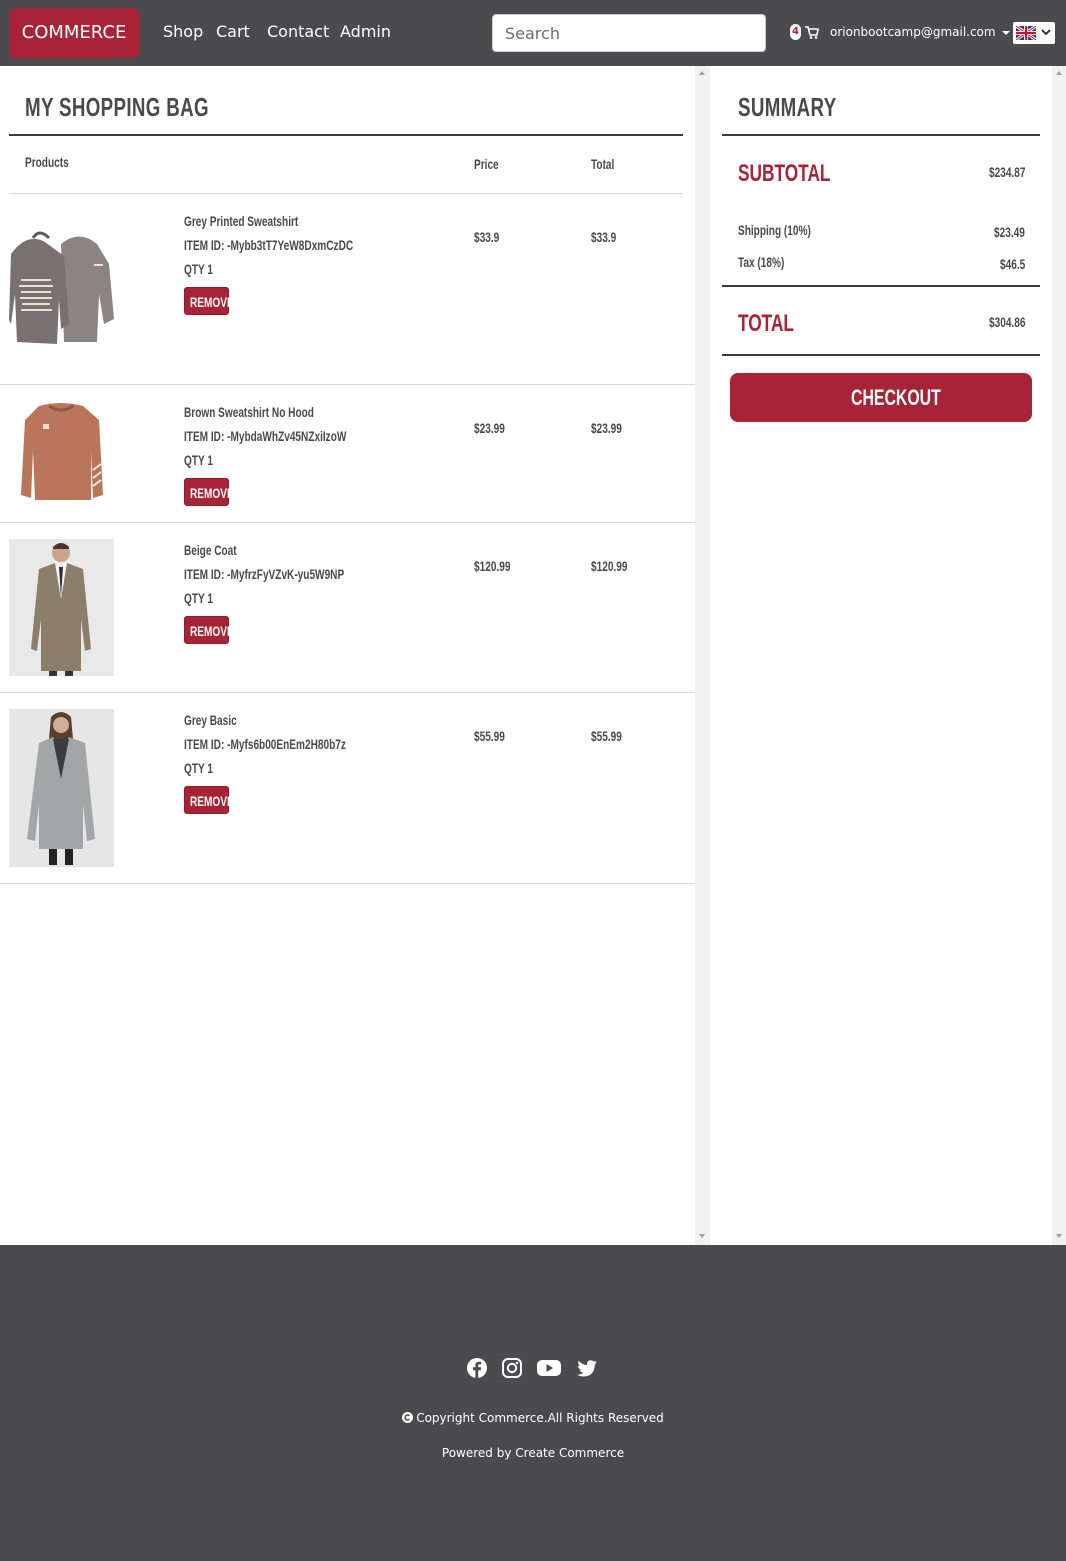  I want to click on subtotal-label: SUBTOTAL, so click(784, 173).